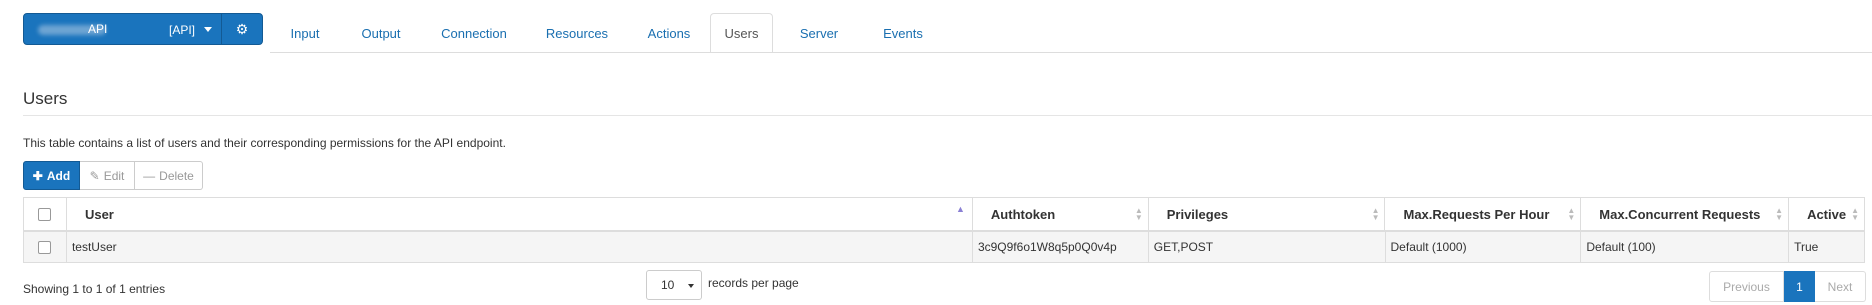  I want to click on select-all-checkbox, so click(45, 214).